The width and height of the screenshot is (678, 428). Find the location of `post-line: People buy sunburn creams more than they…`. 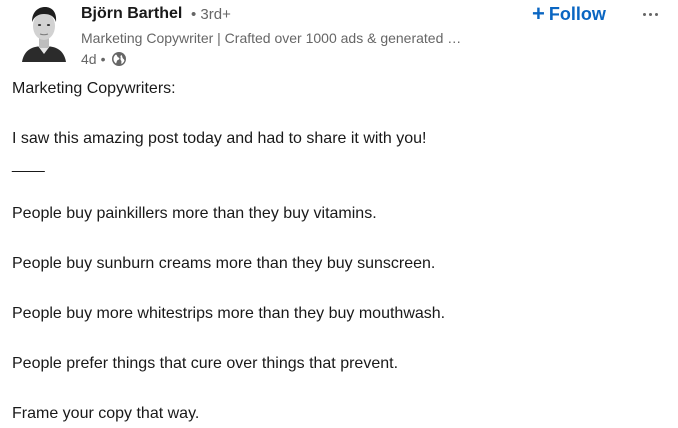

post-line: People buy sunburn creams more than they… is located at coordinates (224, 263).